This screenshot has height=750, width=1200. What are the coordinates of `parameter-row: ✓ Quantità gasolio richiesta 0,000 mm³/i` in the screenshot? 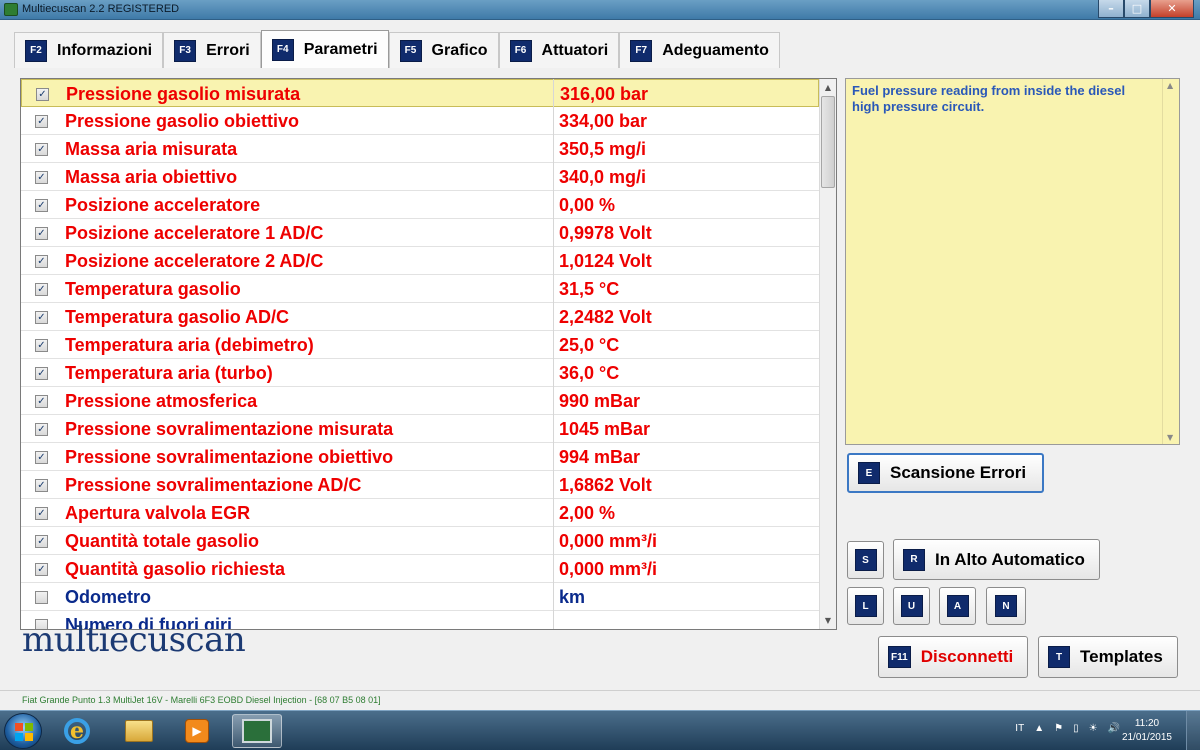 It's located at (420, 569).